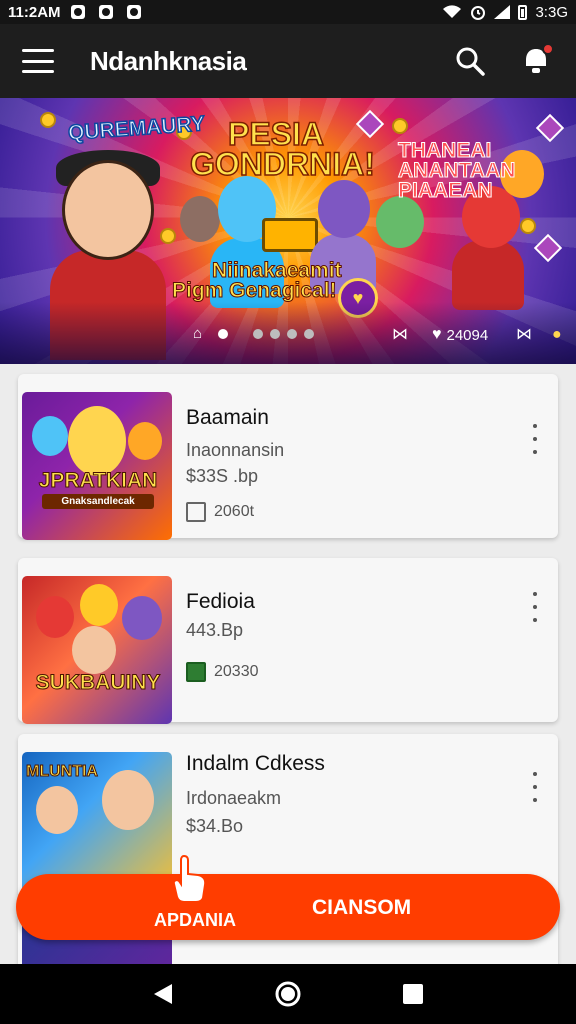  Describe the element at coordinates (548, 49) in the screenshot. I see `notification-badge` at that location.